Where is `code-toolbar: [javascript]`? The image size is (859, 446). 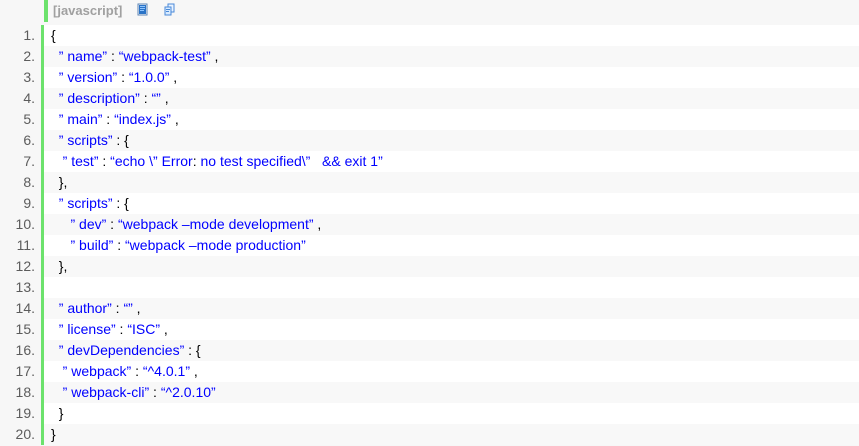 code-toolbar: [javascript] is located at coordinates (429, 11).